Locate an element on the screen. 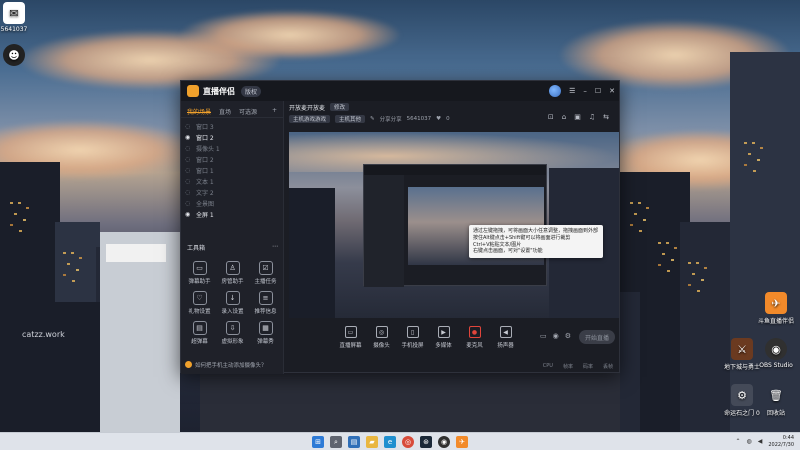 Image resolution: width=800 pixels, height=450 pixels. tab-sources: 可选源 is located at coordinates (248, 111).